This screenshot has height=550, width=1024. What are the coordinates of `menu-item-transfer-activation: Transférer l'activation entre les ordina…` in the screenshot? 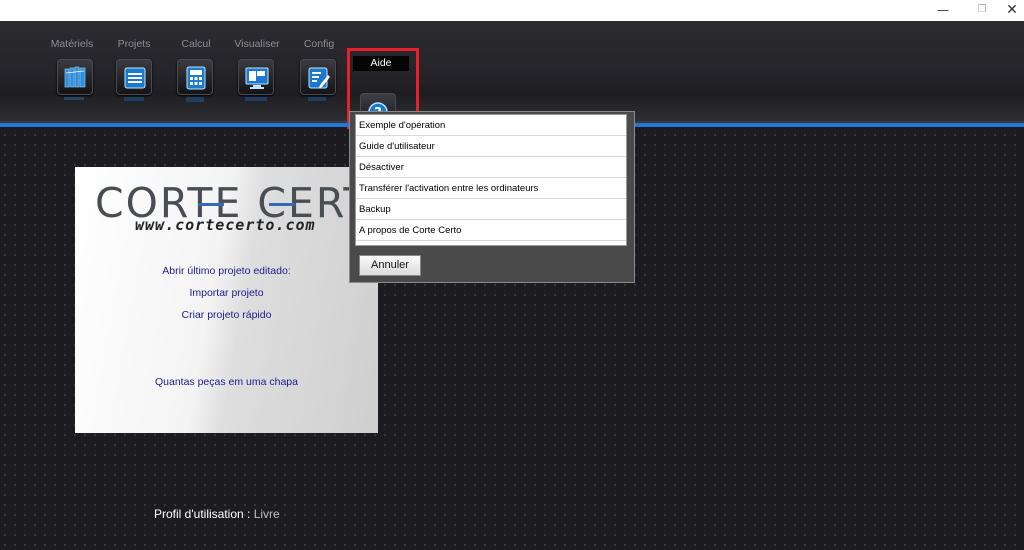 It's located at (491, 188).